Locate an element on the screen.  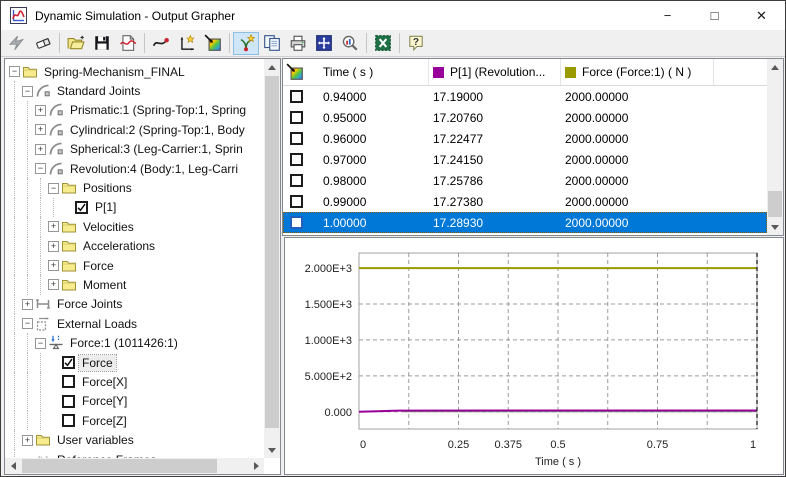
table-row: 0.94000 17.19000 2000.00000 is located at coordinates (525, 96).